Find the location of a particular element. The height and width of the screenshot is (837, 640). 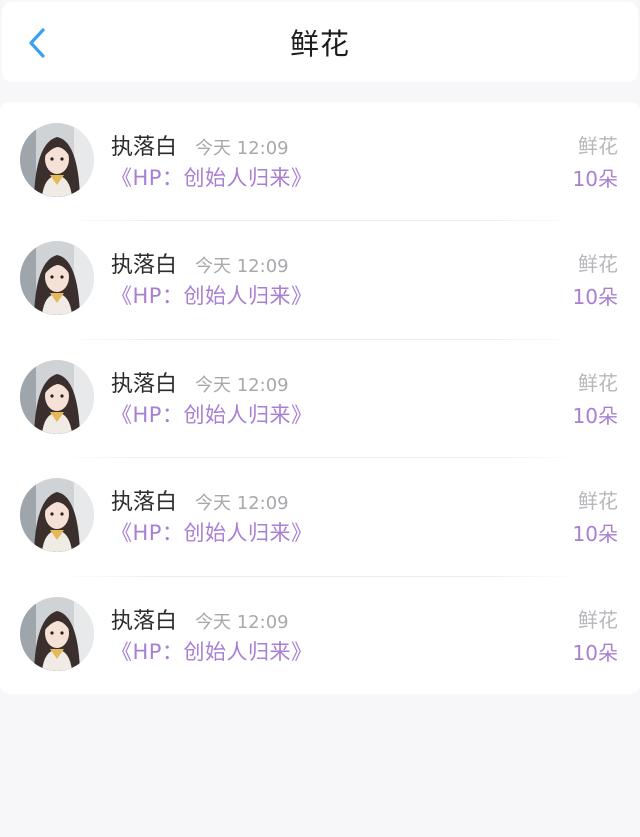

back-button is located at coordinates (37, 43).